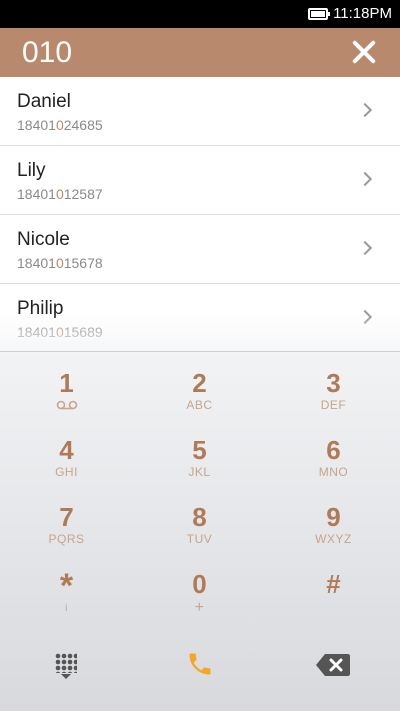 Image resolution: width=400 pixels, height=711 pixels. I want to click on dialpad-toggle-button, so click(66, 669).